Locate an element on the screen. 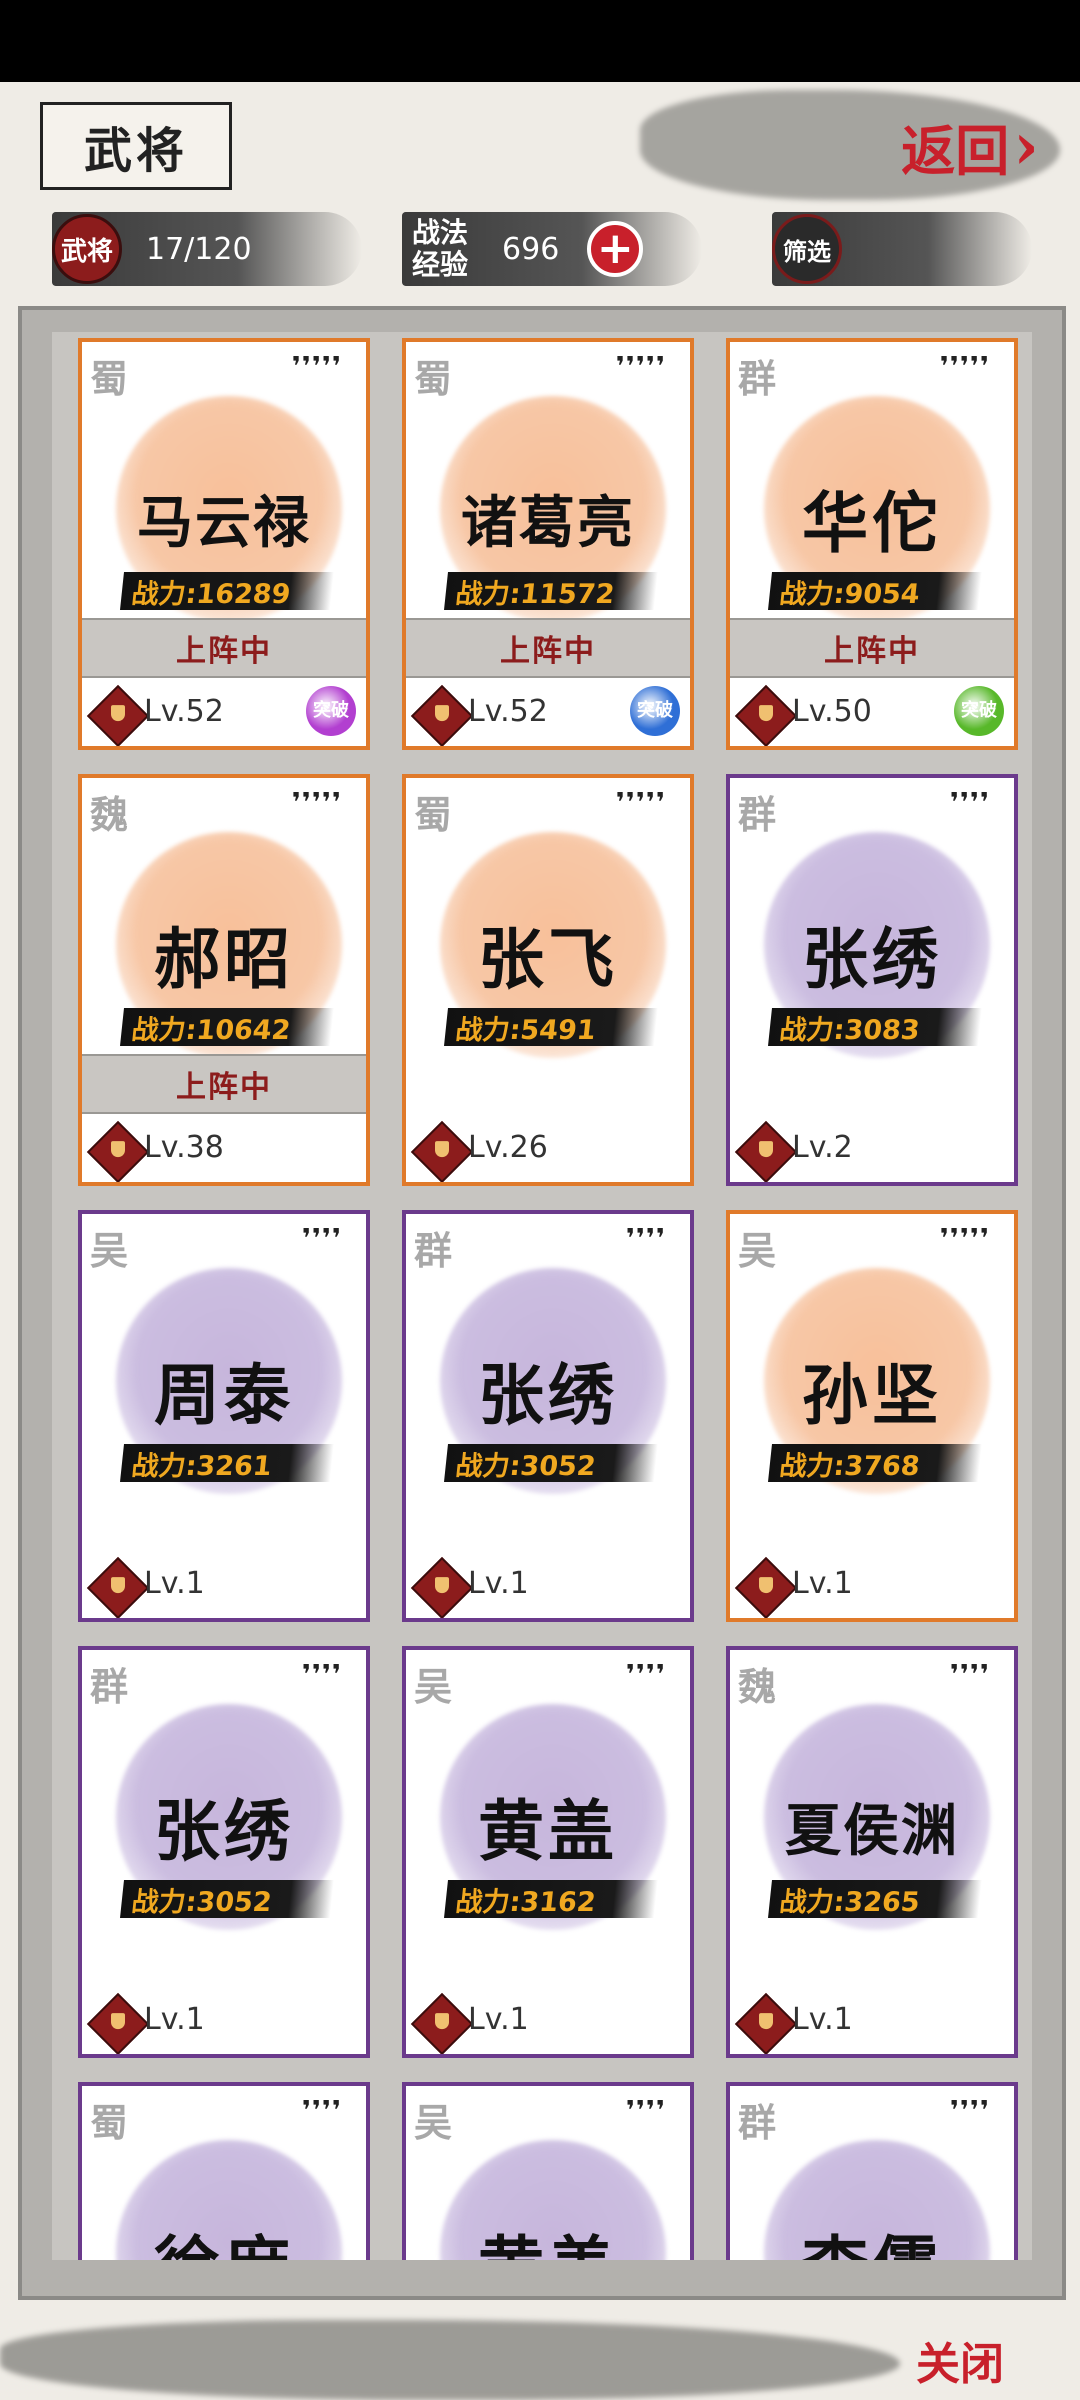 The height and width of the screenshot is (2400, 1080). generals-badge-icon: 武将 is located at coordinates (87, 249).